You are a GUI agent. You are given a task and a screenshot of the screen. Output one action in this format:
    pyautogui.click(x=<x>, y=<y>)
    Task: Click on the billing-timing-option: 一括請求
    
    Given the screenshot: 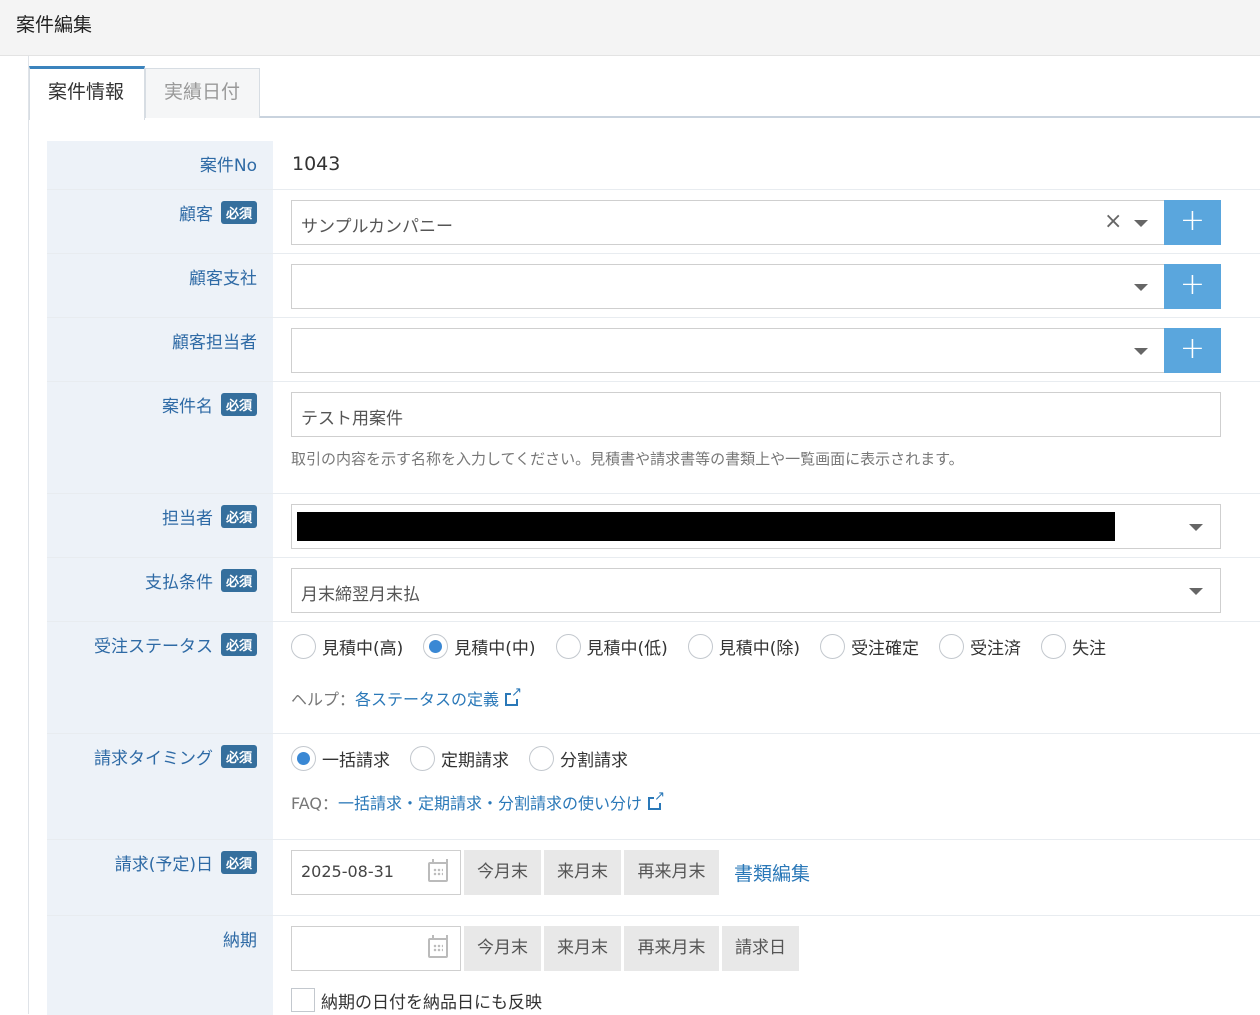 What is the action you would take?
    pyautogui.click(x=340, y=758)
    